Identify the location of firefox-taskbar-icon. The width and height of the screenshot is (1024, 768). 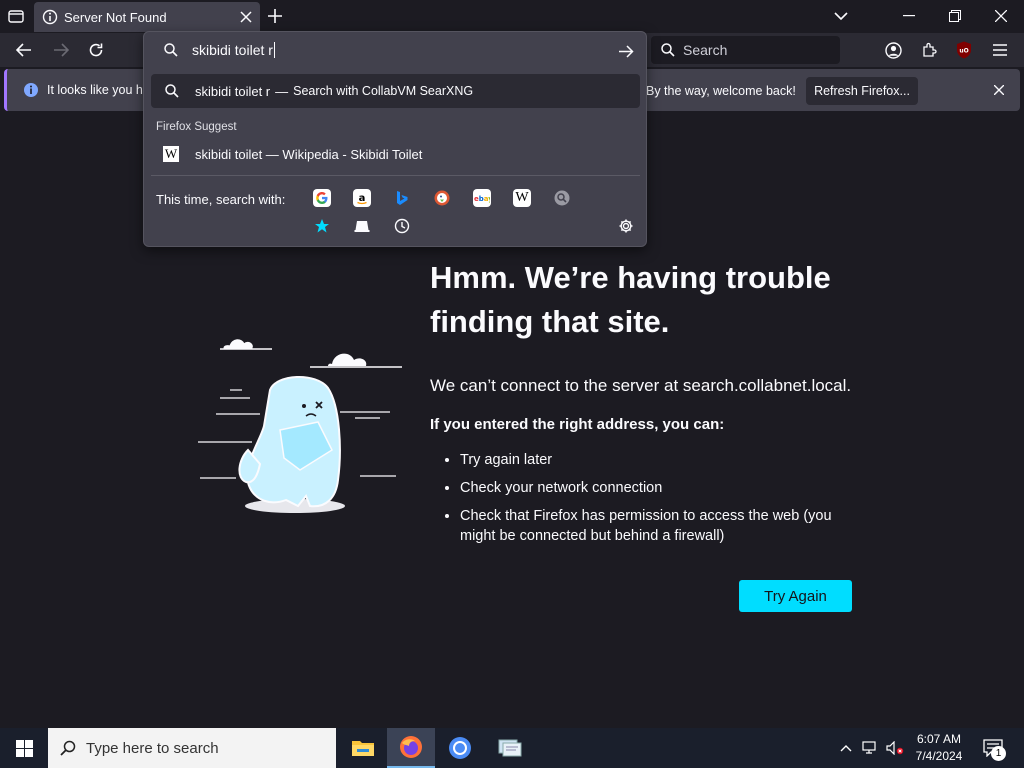
(411, 748).